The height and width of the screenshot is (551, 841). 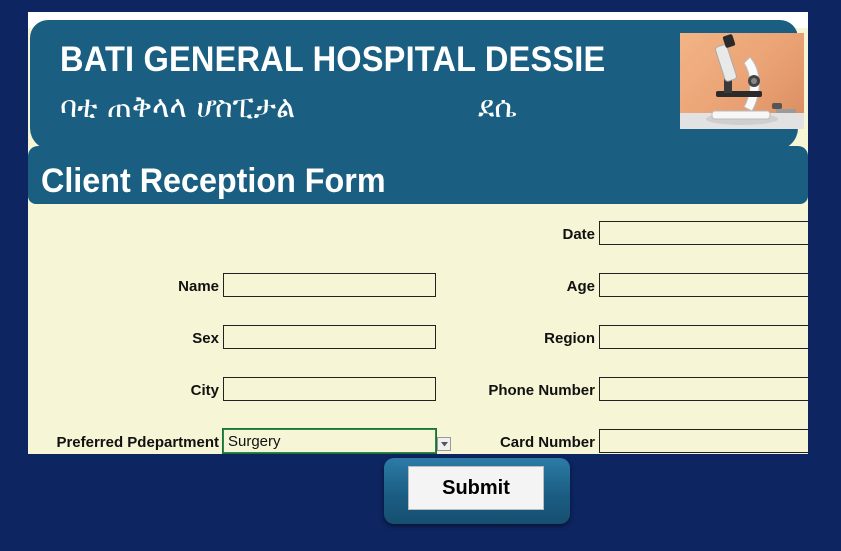 What do you see at coordinates (703, 337) in the screenshot?
I see `region-field` at bounding box center [703, 337].